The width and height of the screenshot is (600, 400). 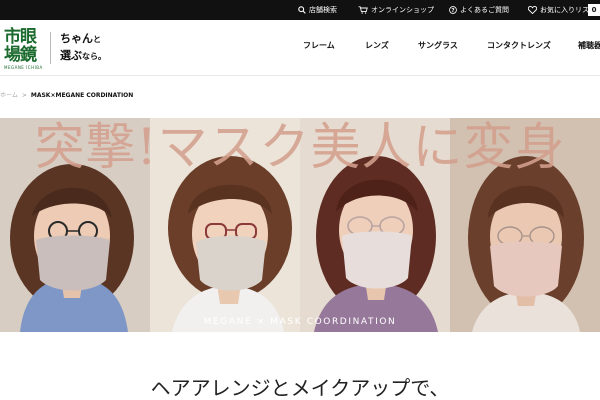 I want to click on tagline-1b: と, so click(x=97, y=39).